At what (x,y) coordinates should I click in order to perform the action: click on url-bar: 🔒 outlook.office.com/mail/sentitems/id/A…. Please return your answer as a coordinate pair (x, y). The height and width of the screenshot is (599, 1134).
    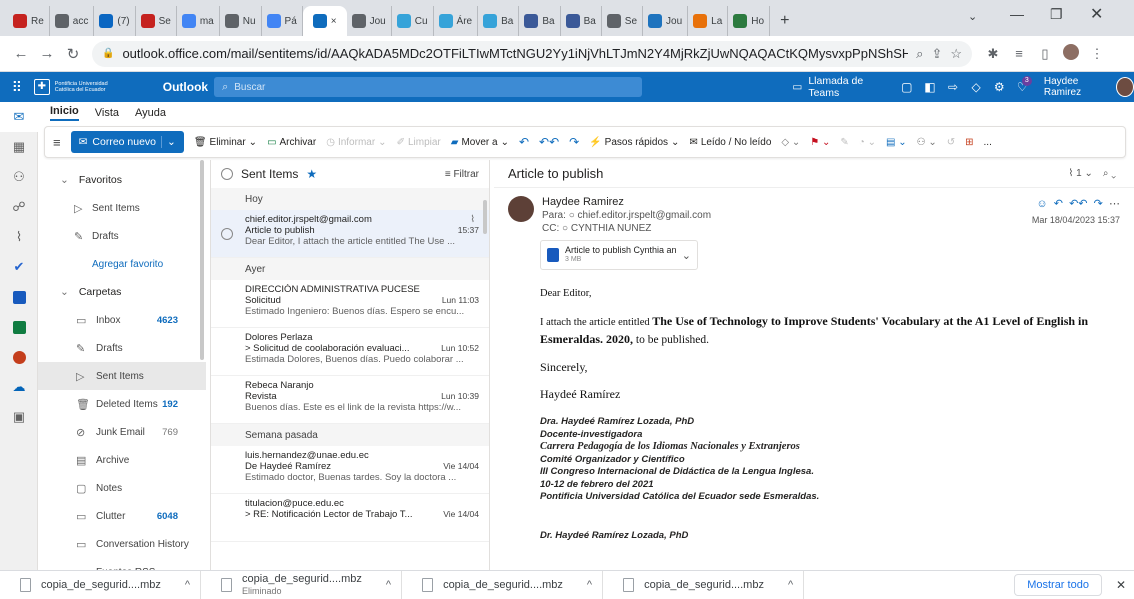
    Looking at the image, I should click on (532, 53).